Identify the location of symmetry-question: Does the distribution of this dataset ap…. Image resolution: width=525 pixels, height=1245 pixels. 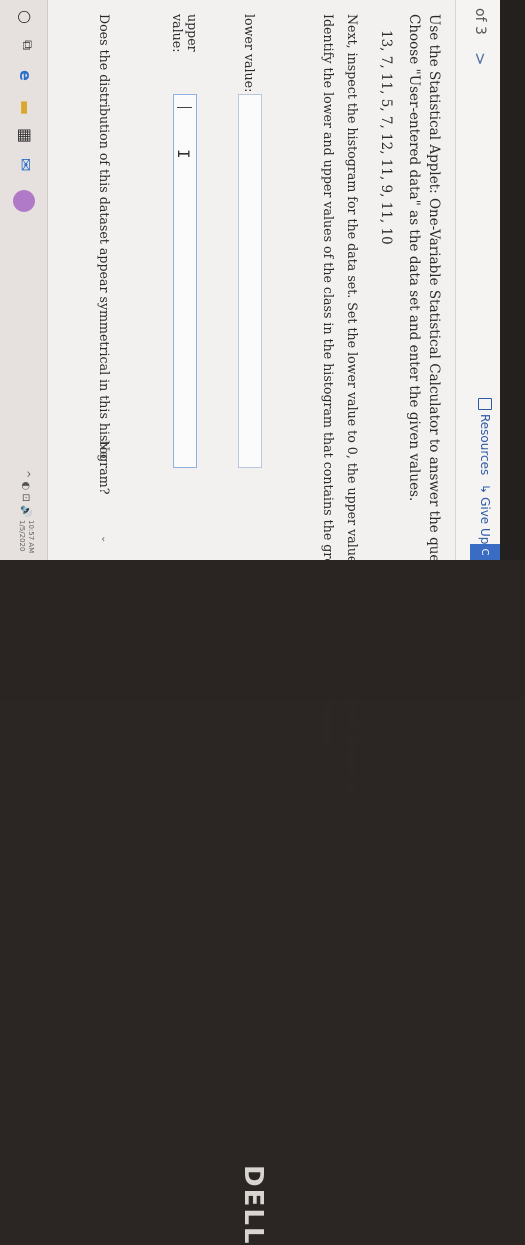
(104, 254).